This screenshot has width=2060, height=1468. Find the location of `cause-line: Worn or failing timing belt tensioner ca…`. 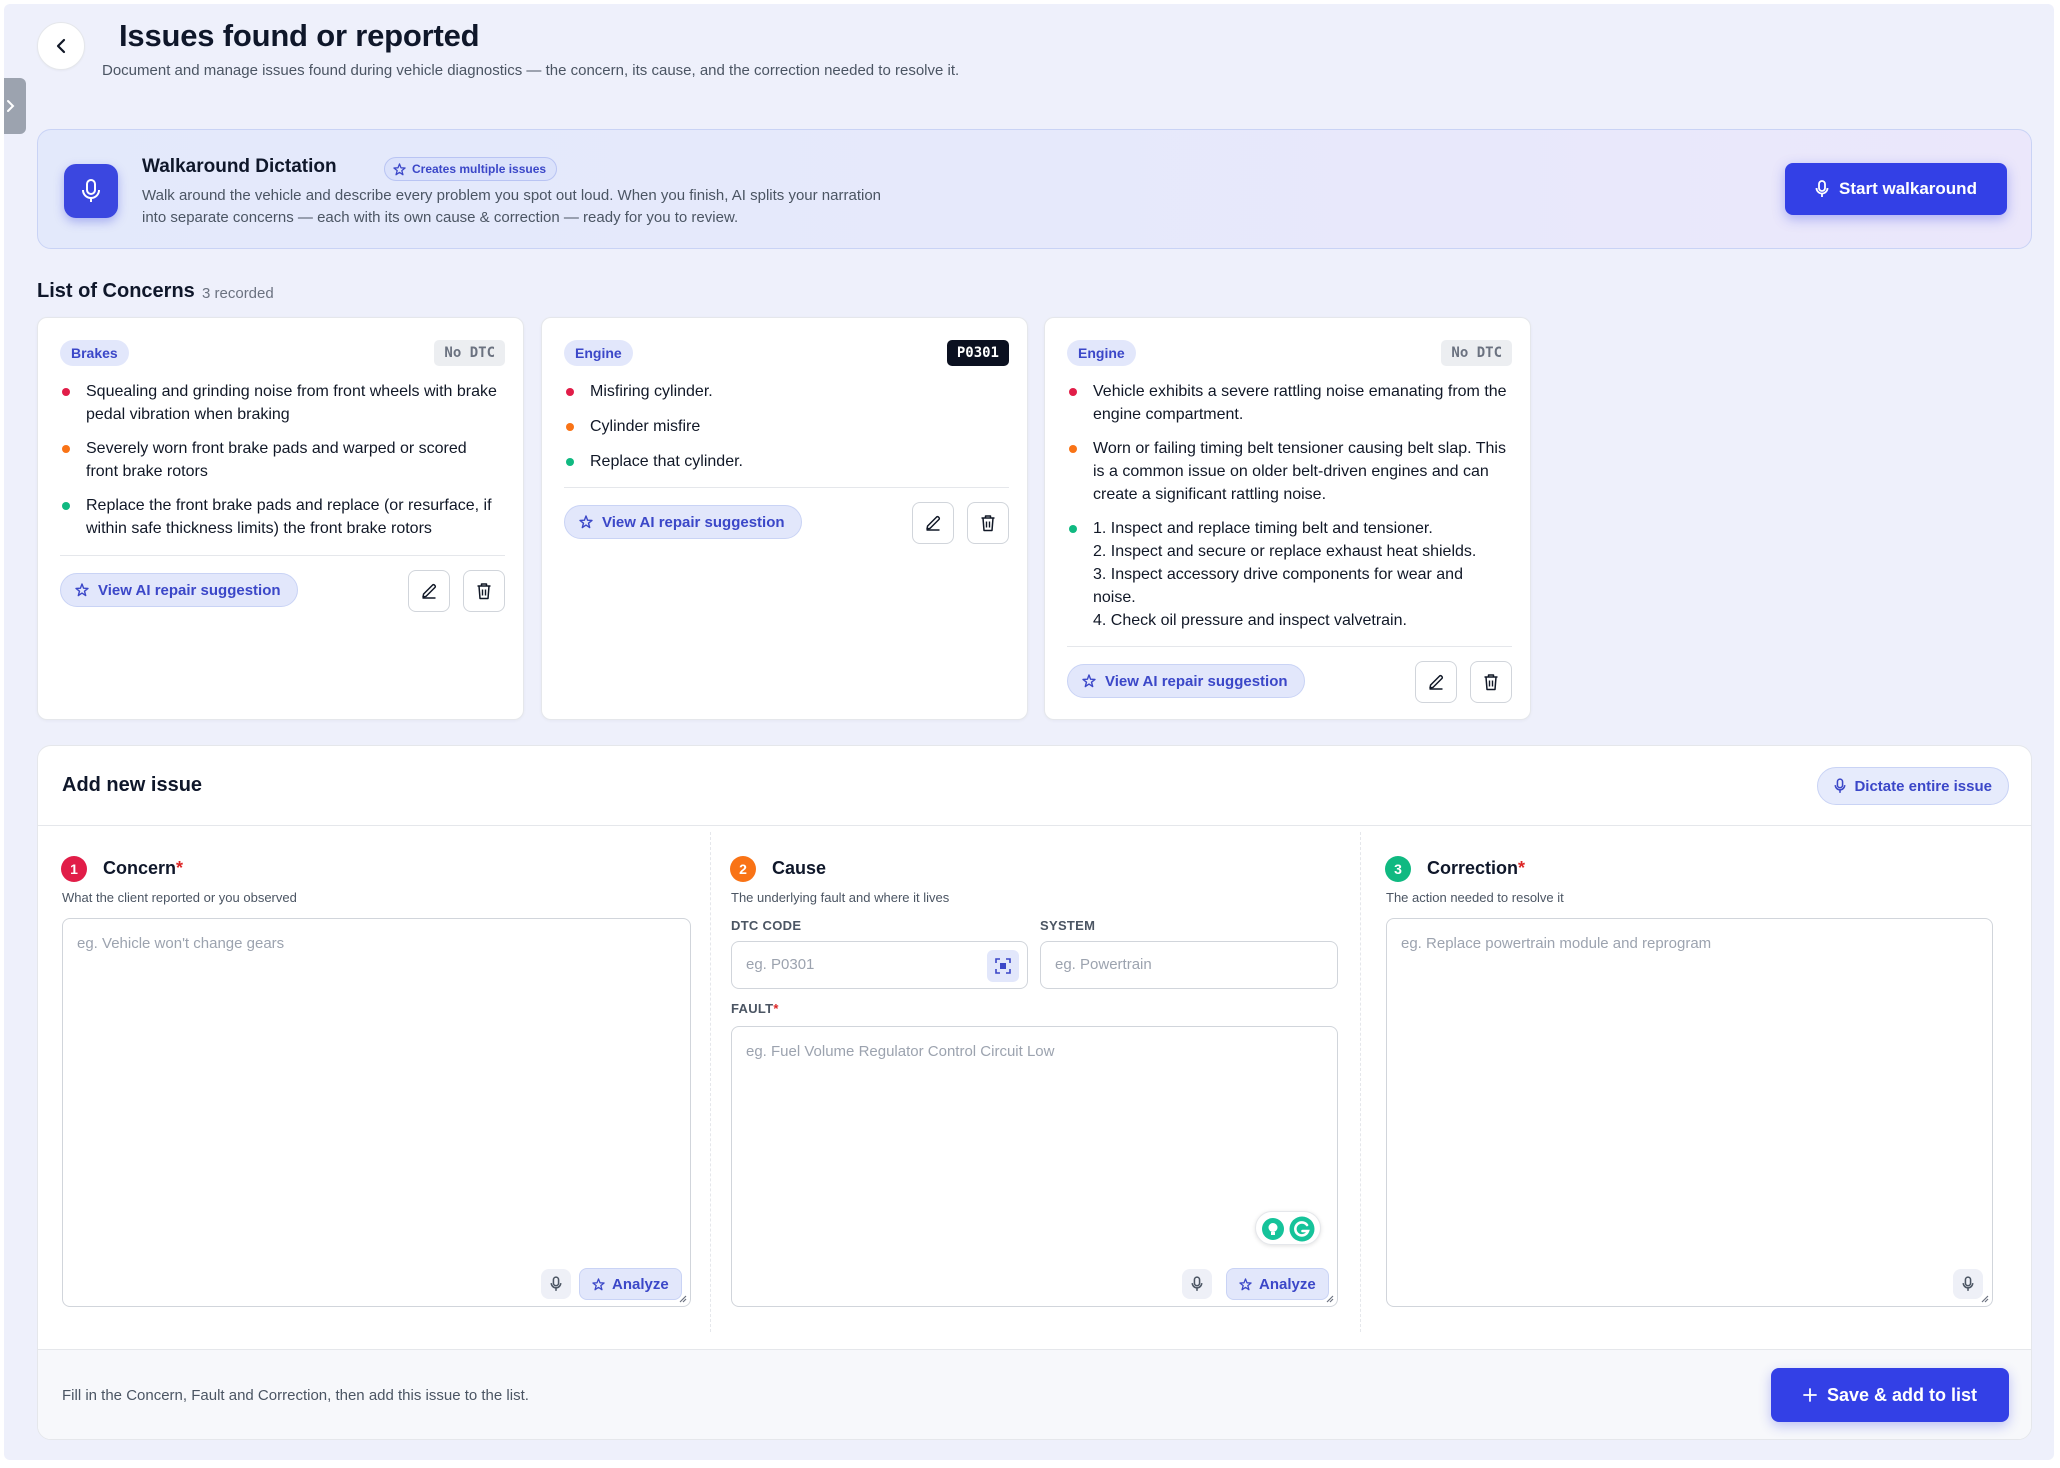

cause-line: Worn or failing timing belt tensioner ca… is located at coordinates (1287, 471).